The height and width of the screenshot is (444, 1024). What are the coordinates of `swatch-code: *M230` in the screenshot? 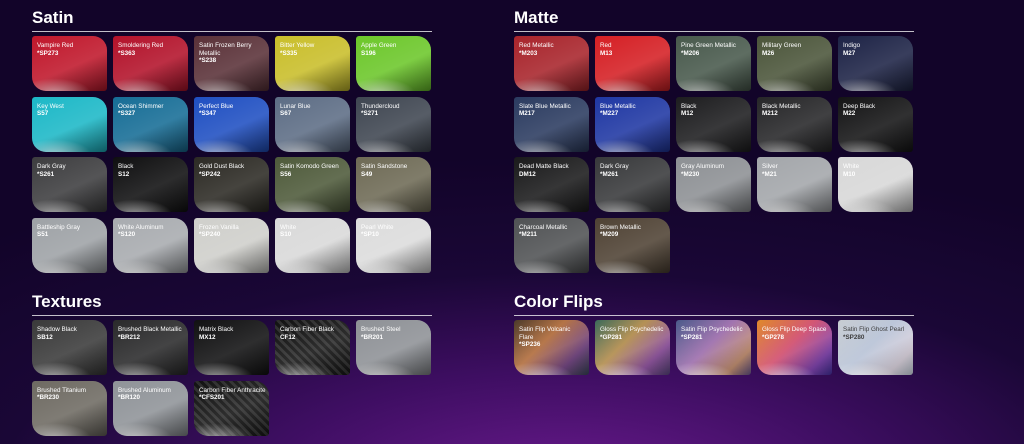 It's located at (690, 174).